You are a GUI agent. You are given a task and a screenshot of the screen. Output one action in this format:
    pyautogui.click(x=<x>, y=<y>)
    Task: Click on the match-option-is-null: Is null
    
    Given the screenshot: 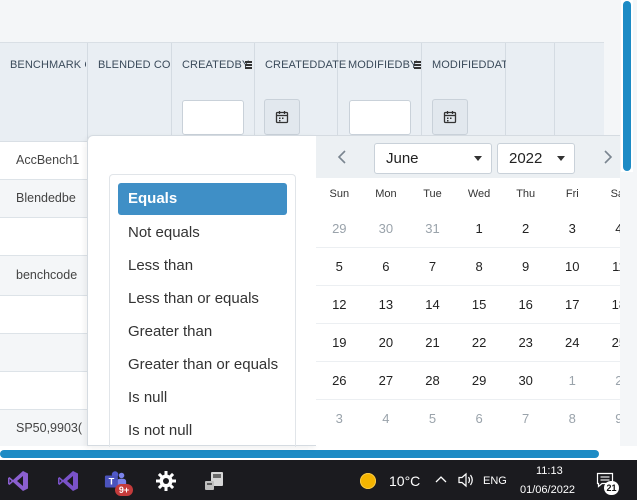 What is the action you would take?
    pyautogui.click(x=202, y=397)
    